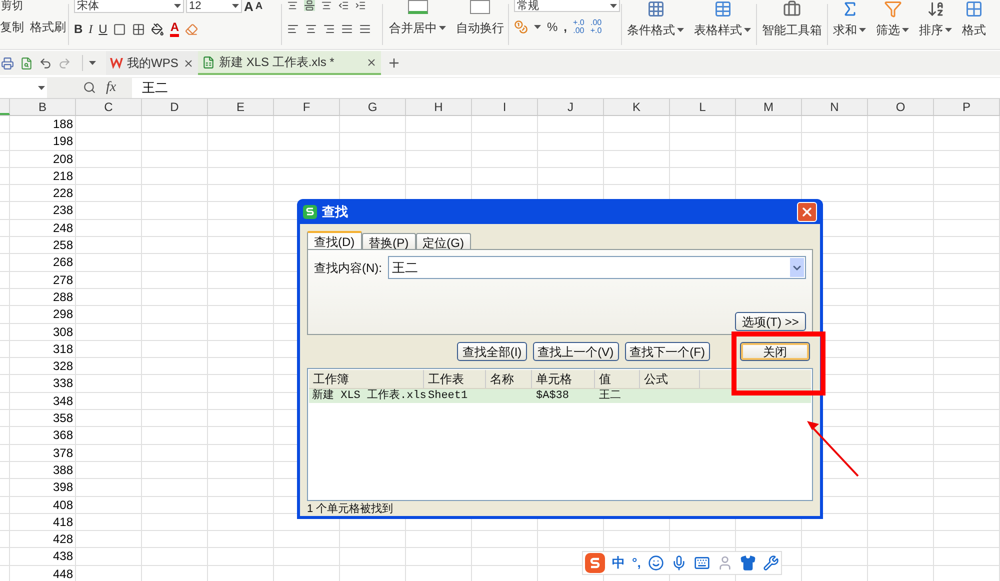 The width and height of the screenshot is (1000, 581). What do you see at coordinates (892, 24) in the screenshot?
I see `ribbon-tool-button: 筛选` at bounding box center [892, 24].